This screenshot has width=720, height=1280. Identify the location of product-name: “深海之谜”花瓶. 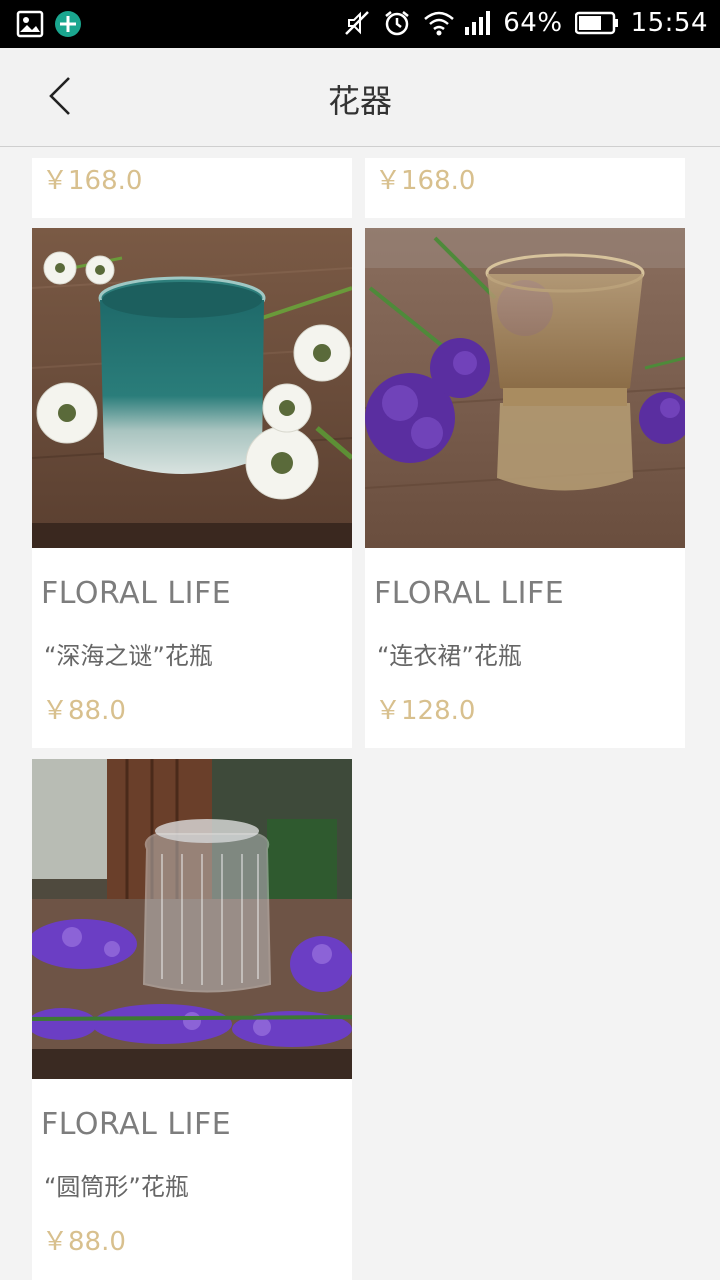
(128, 656).